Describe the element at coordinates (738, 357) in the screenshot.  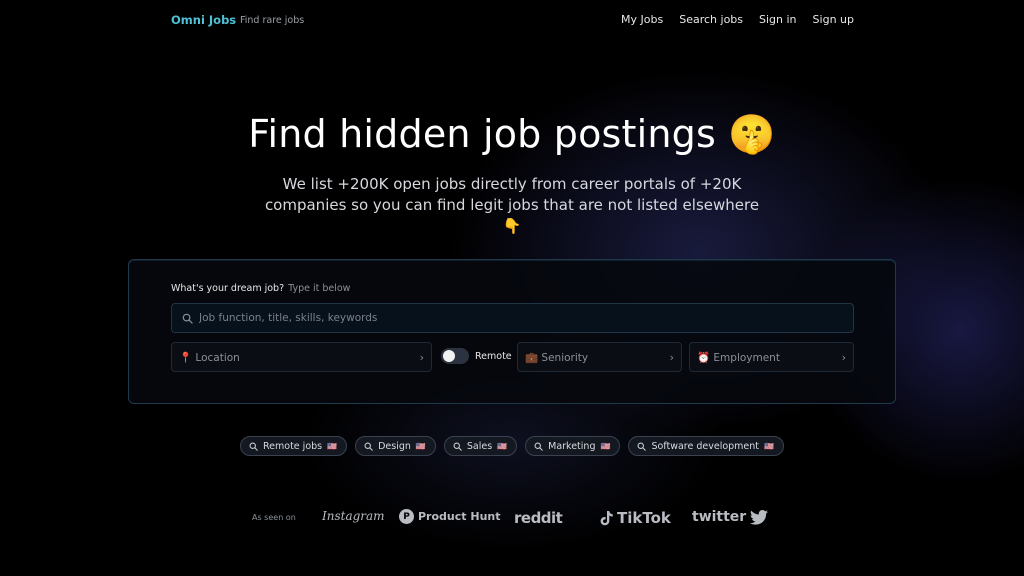
I see `employment-select-label: ⏰ Employment` at that location.